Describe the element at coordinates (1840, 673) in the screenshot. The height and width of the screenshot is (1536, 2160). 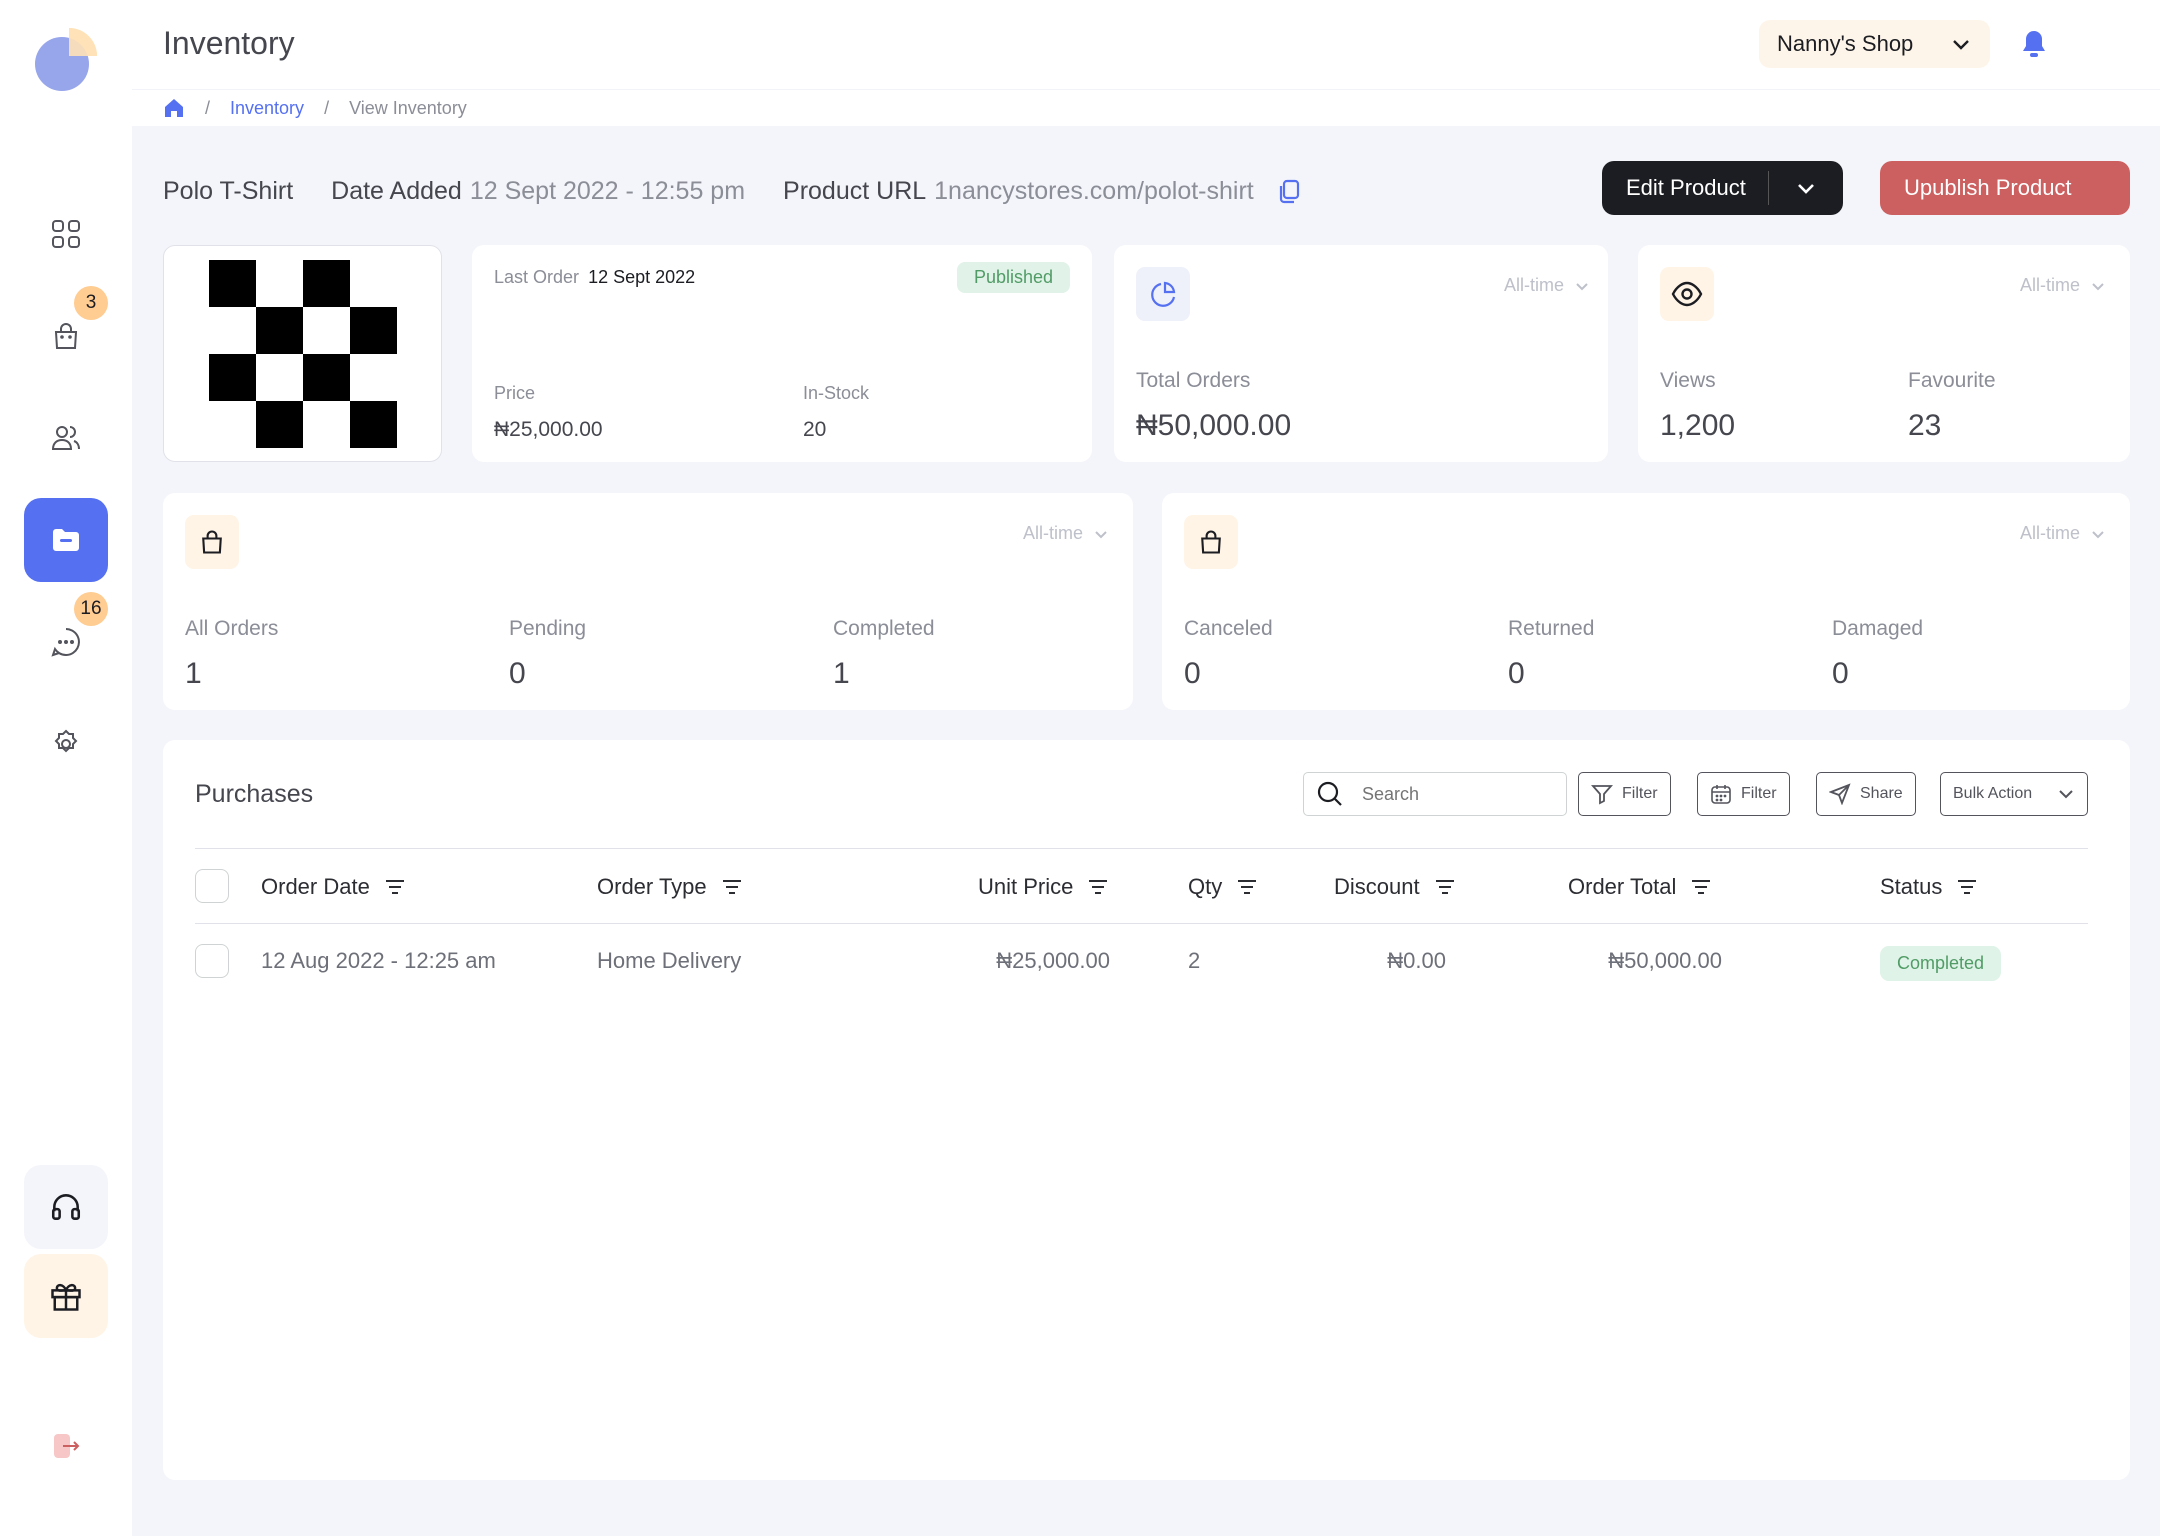
I see `damaged-value: 0` at that location.